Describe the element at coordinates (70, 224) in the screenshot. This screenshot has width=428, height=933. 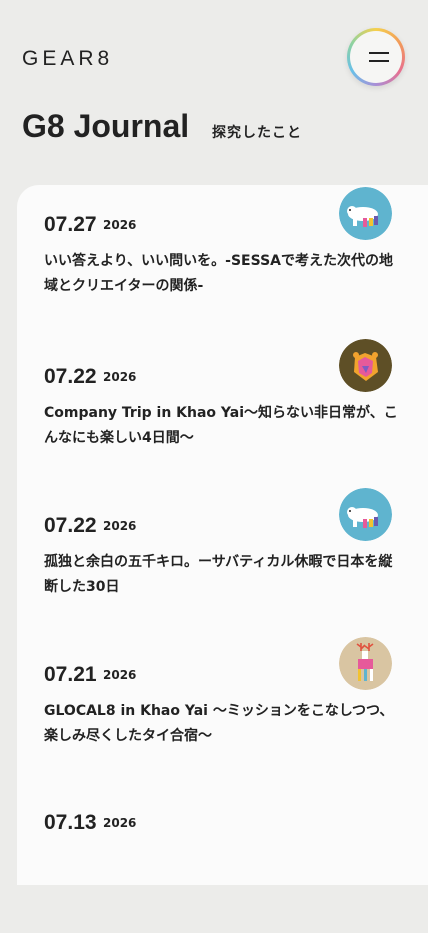
I see `entry-date: 07.27` at that location.